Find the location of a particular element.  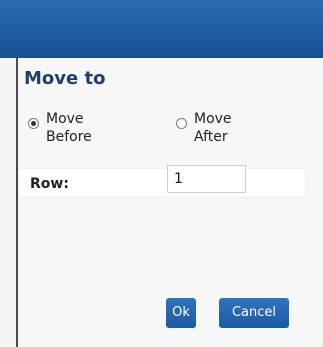

radio-button-checked-icon is located at coordinates (33, 123).